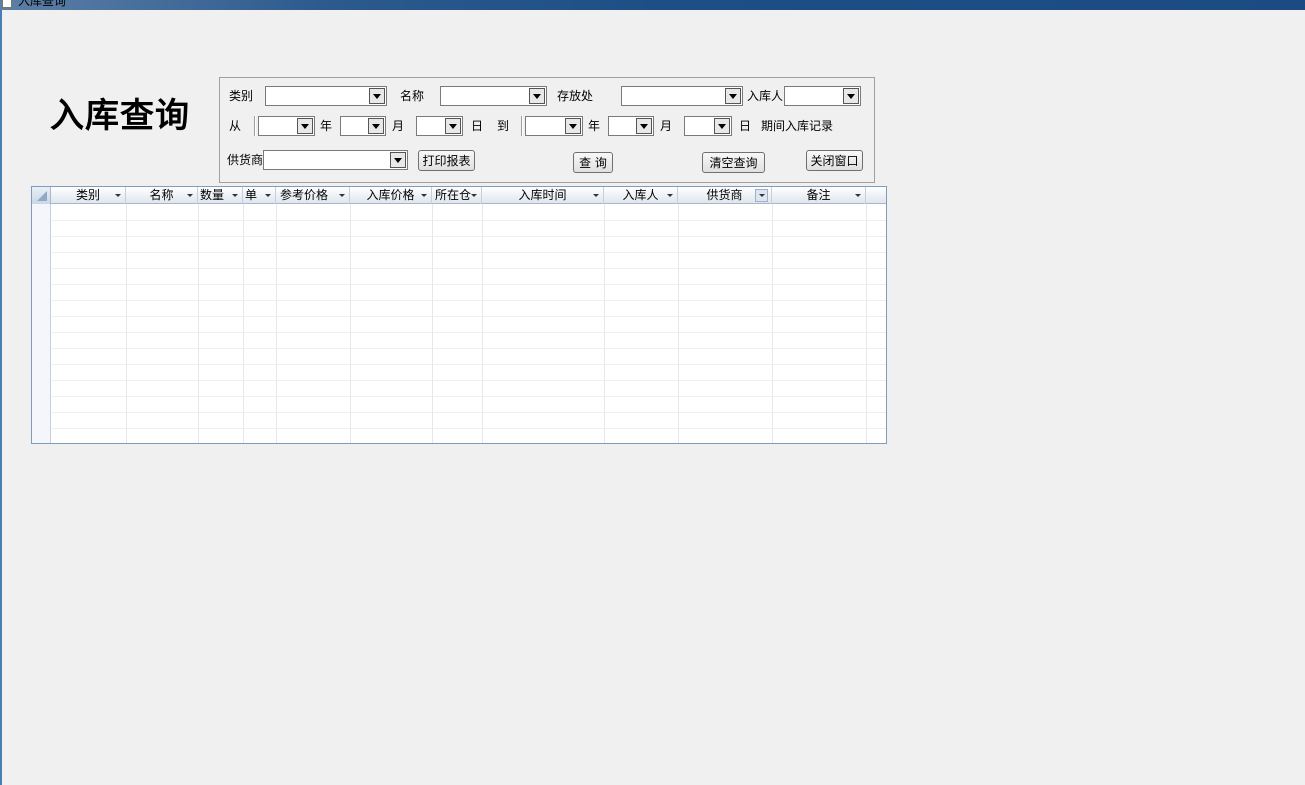 The width and height of the screenshot is (1305, 785). I want to click on column-header-inbound-time: 入库时间, so click(543, 195).